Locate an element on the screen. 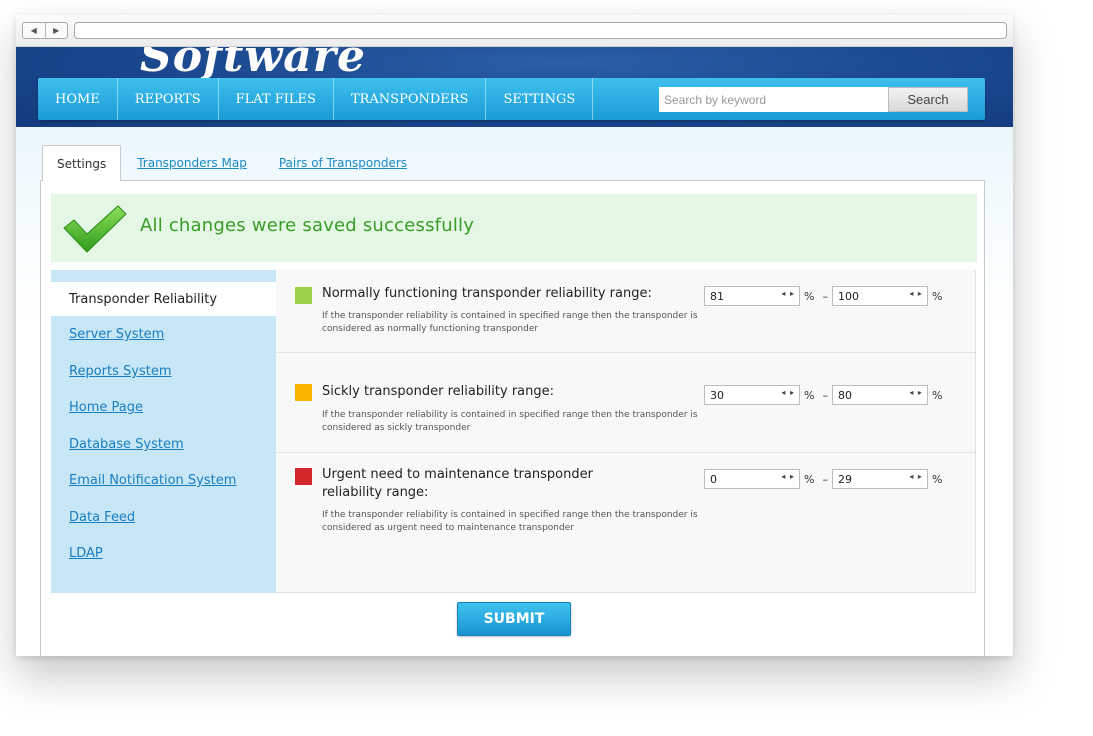  checkmark-icon is located at coordinates (95, 229).